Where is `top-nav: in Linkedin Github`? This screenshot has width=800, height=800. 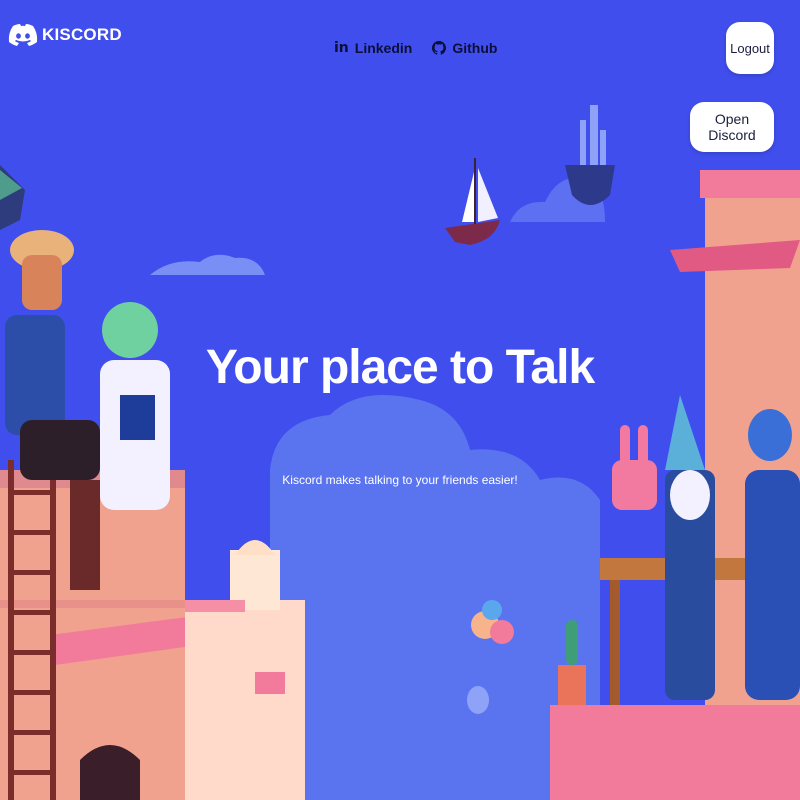
top-nav: in Linkedin Github is located at coordinates (415, 48).